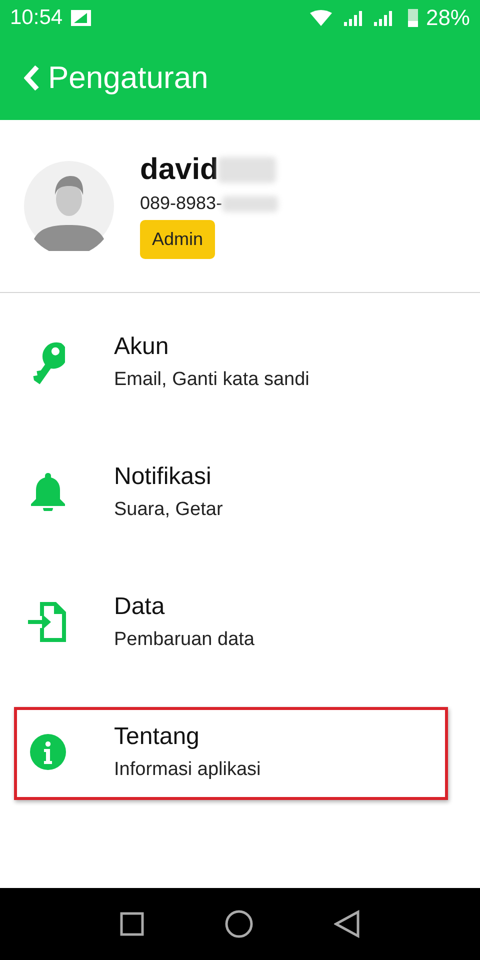 The width and height of the screenshot is (480, 960). I want to click on status-time: 10:54, so click(36, 18).